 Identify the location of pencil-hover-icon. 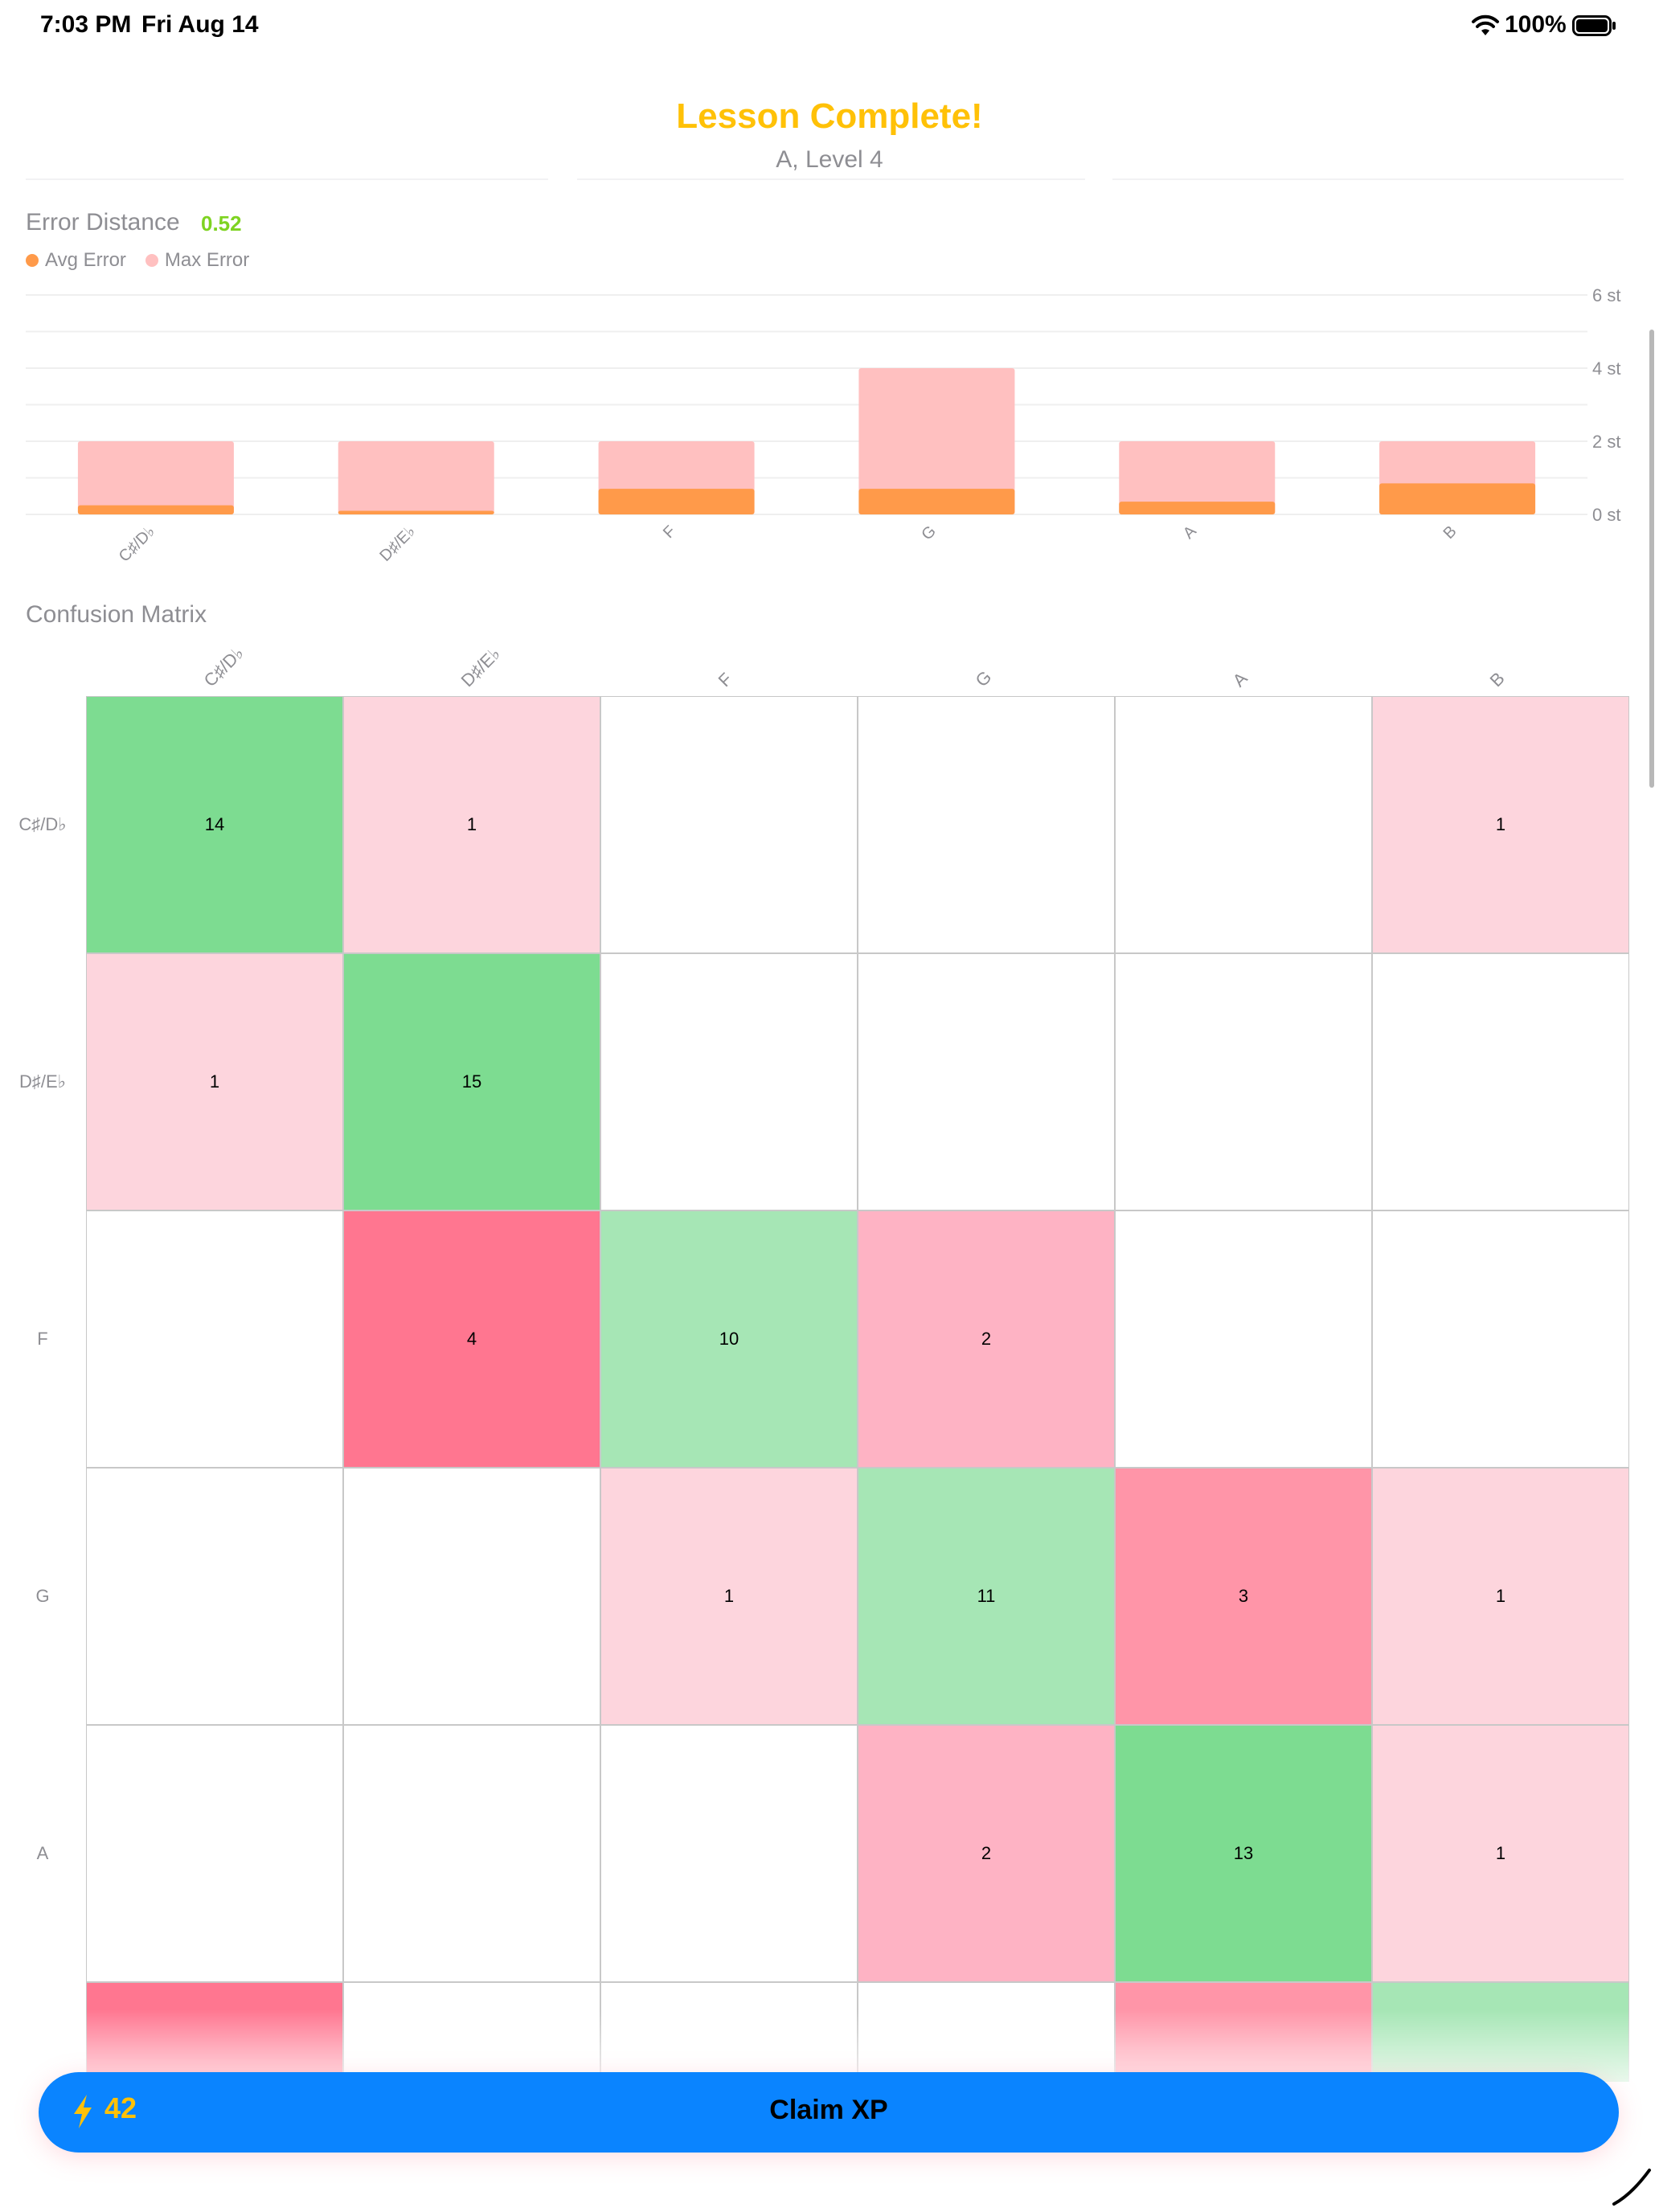
(1631, 2187).